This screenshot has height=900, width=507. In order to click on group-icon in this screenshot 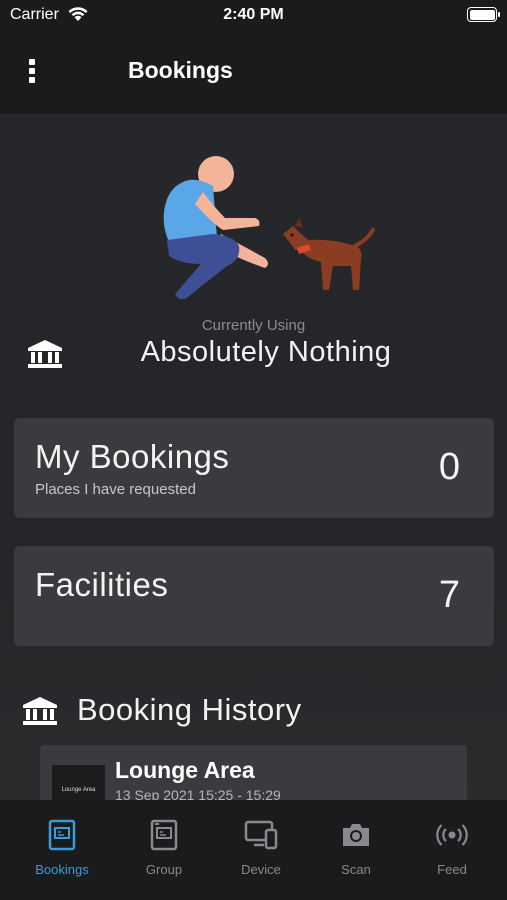, I will do `click(164, 835)`.